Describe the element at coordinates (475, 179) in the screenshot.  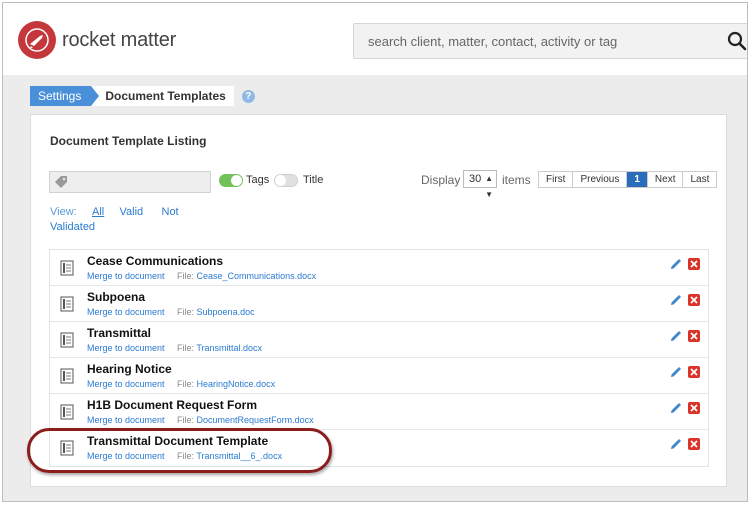
I see `display-count-value: 30` at that location.